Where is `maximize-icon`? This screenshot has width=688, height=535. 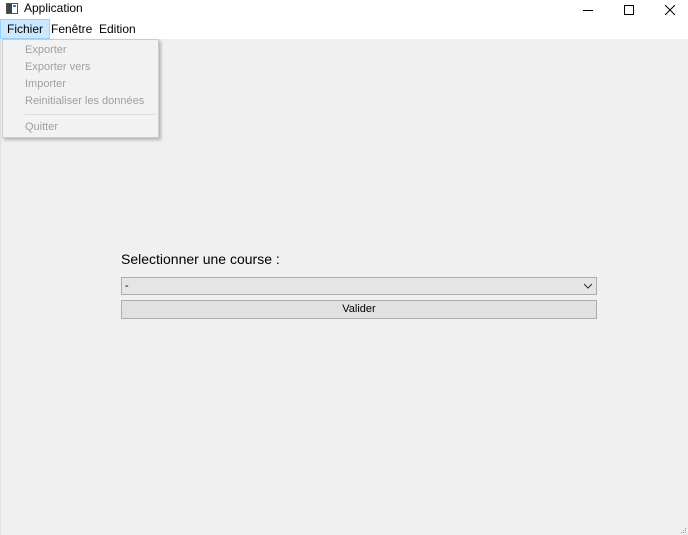 maximize-icon is located at coordinates (629, 9).